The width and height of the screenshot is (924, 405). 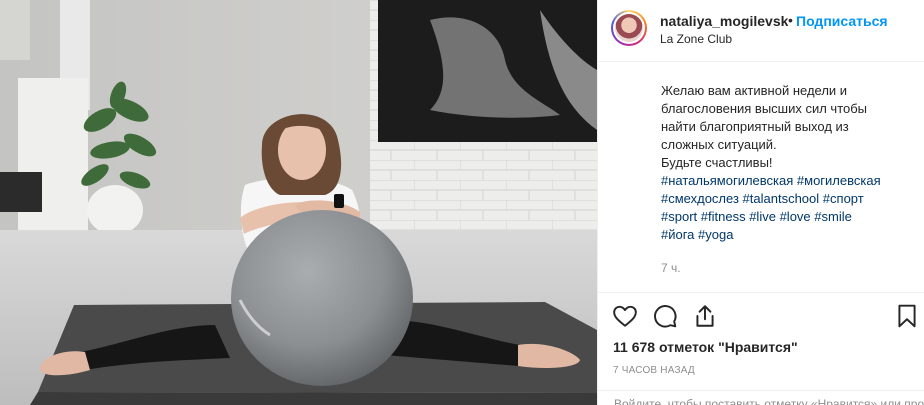 I want to click on username-link: nataliya_mogilevsk, so click(x=724, y=21).